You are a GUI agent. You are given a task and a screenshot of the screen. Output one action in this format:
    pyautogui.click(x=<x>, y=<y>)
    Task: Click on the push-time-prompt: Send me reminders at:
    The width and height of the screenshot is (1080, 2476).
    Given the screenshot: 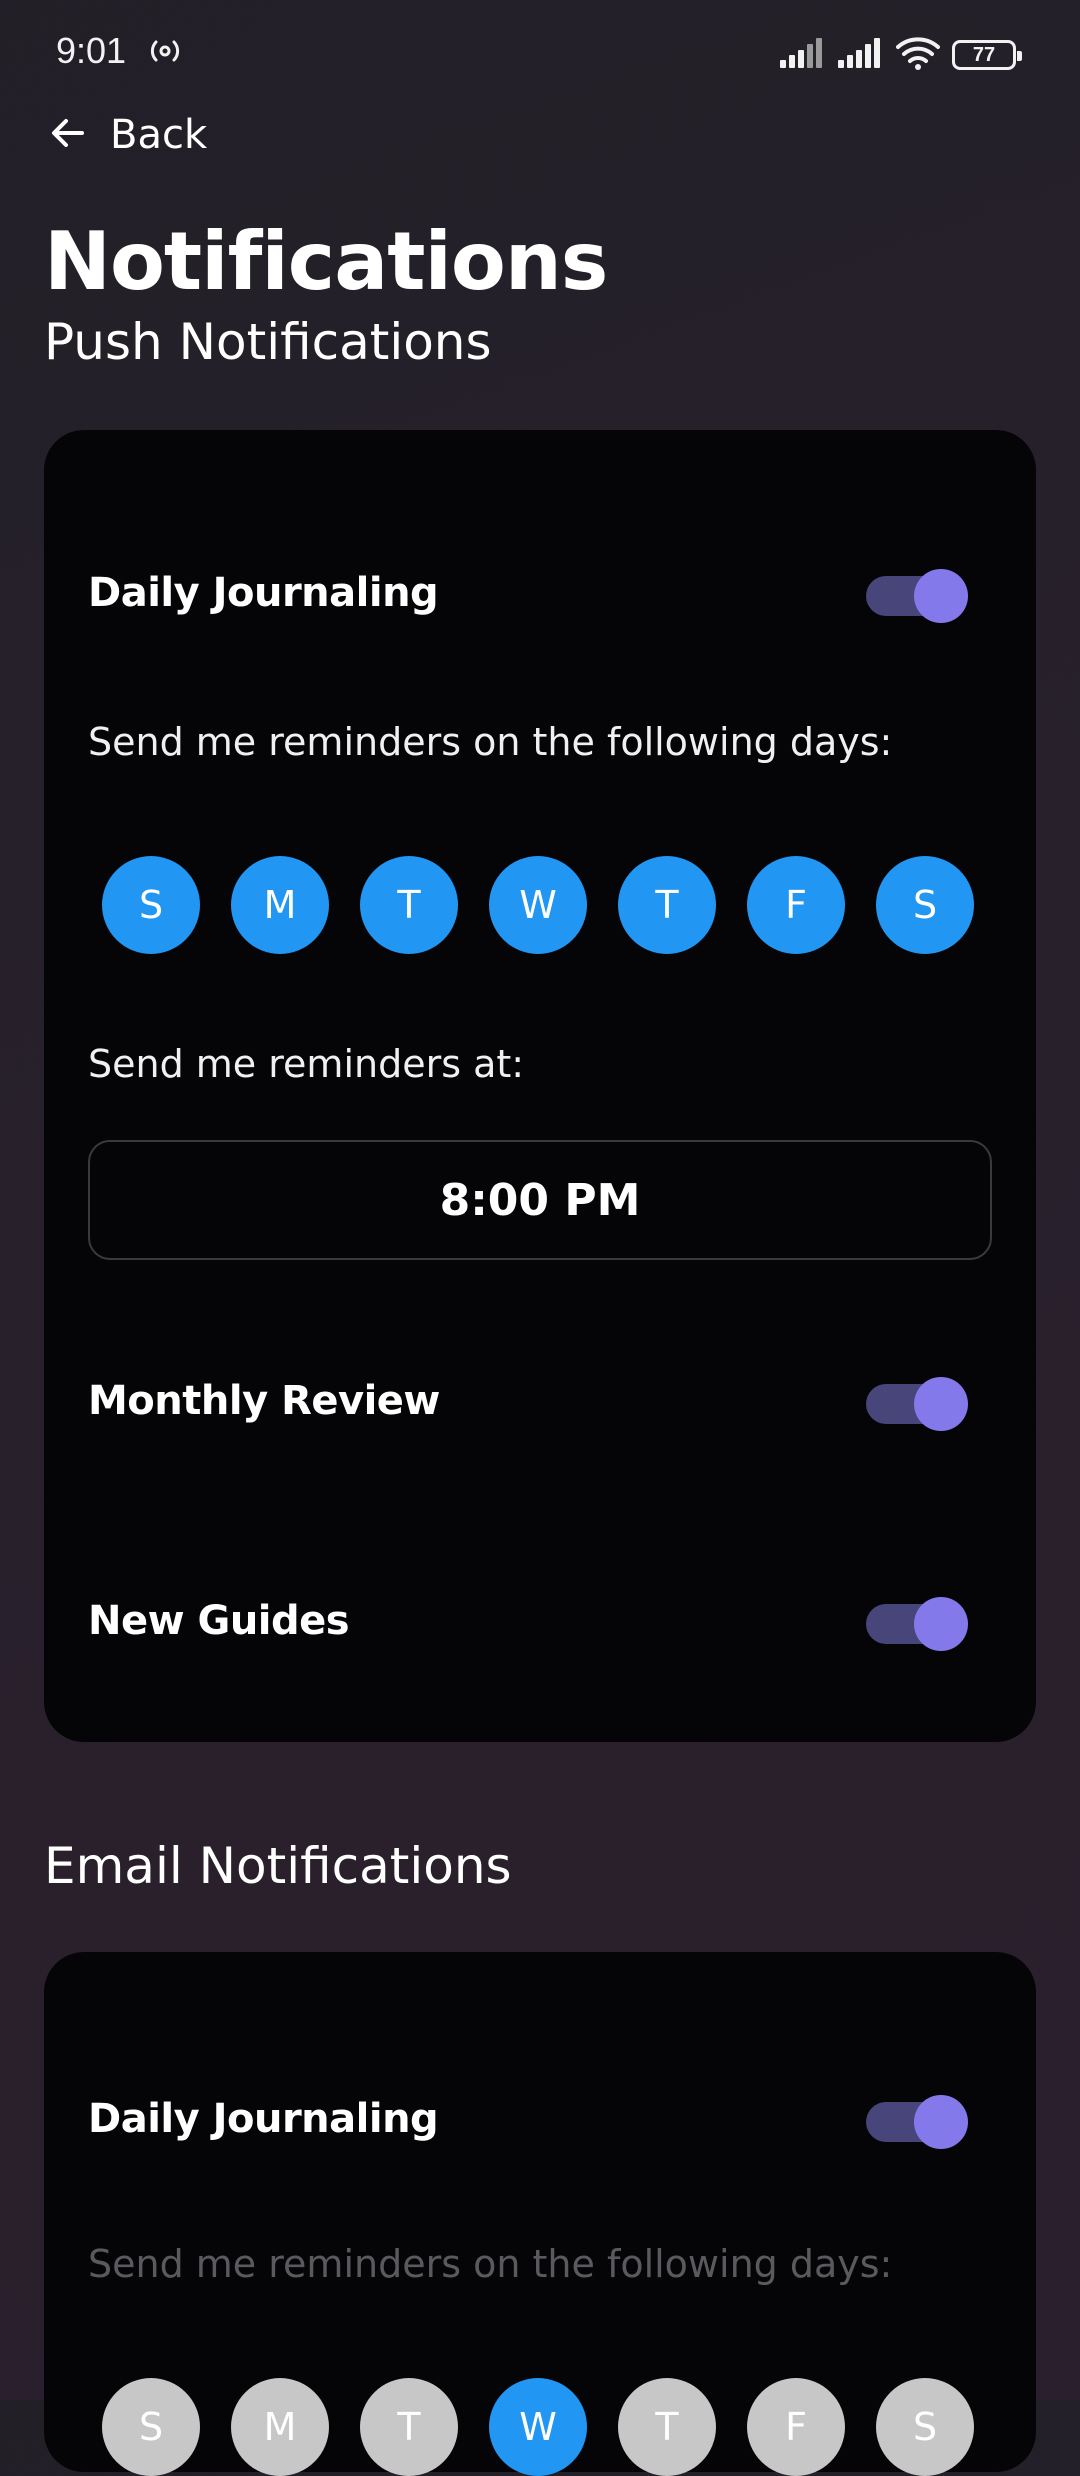 What is the action you would take?
    pyautogui.click(x=306, y=1064)
    